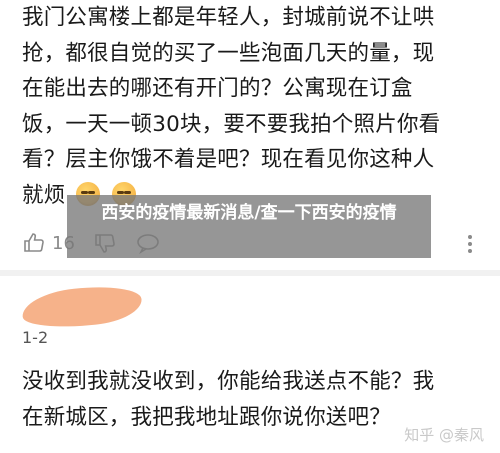 The height and width of the screenshot is (453, 500). I want to click on comment-line: 就烦, so click(44, 195).